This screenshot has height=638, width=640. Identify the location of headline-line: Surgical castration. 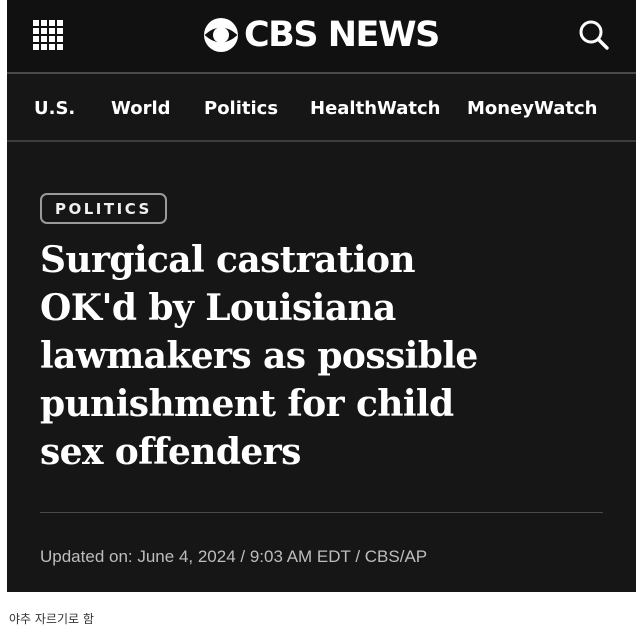
(228, 260).